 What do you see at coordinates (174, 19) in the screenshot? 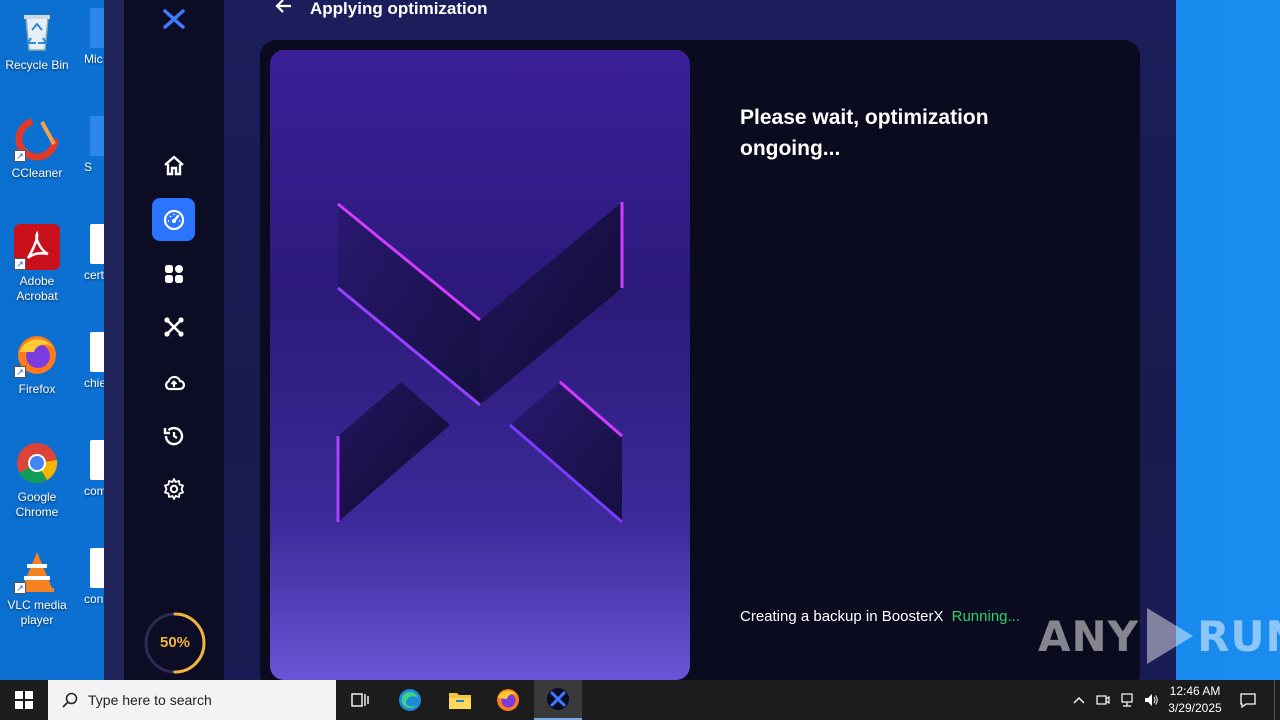
I see `boosterx-logo-icon` at bounding box center [174, 19].